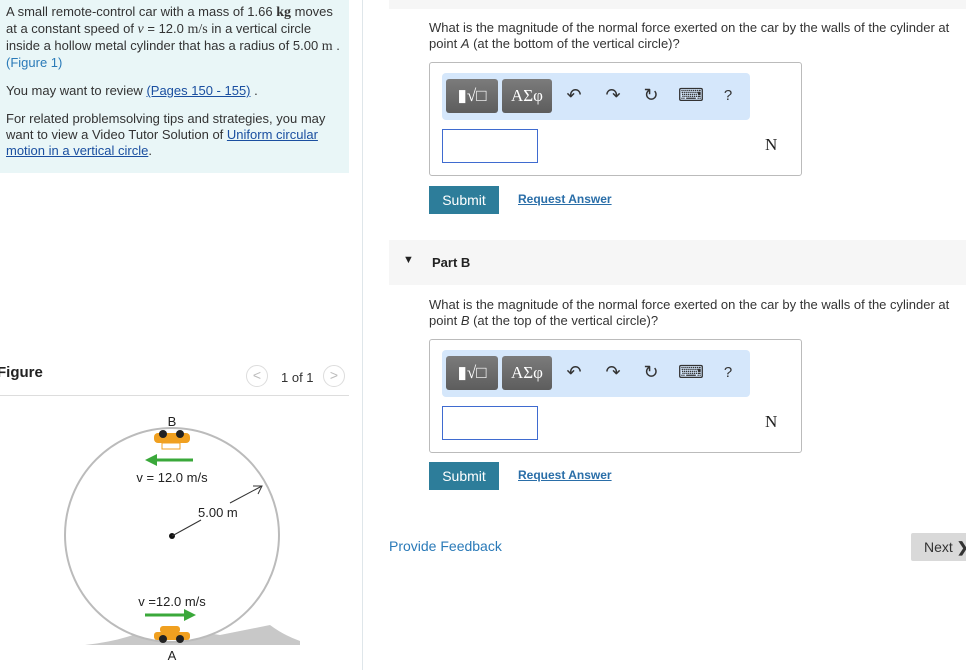 The image size is (966, 670). I want to click on part-a-header, so click(677, 4).